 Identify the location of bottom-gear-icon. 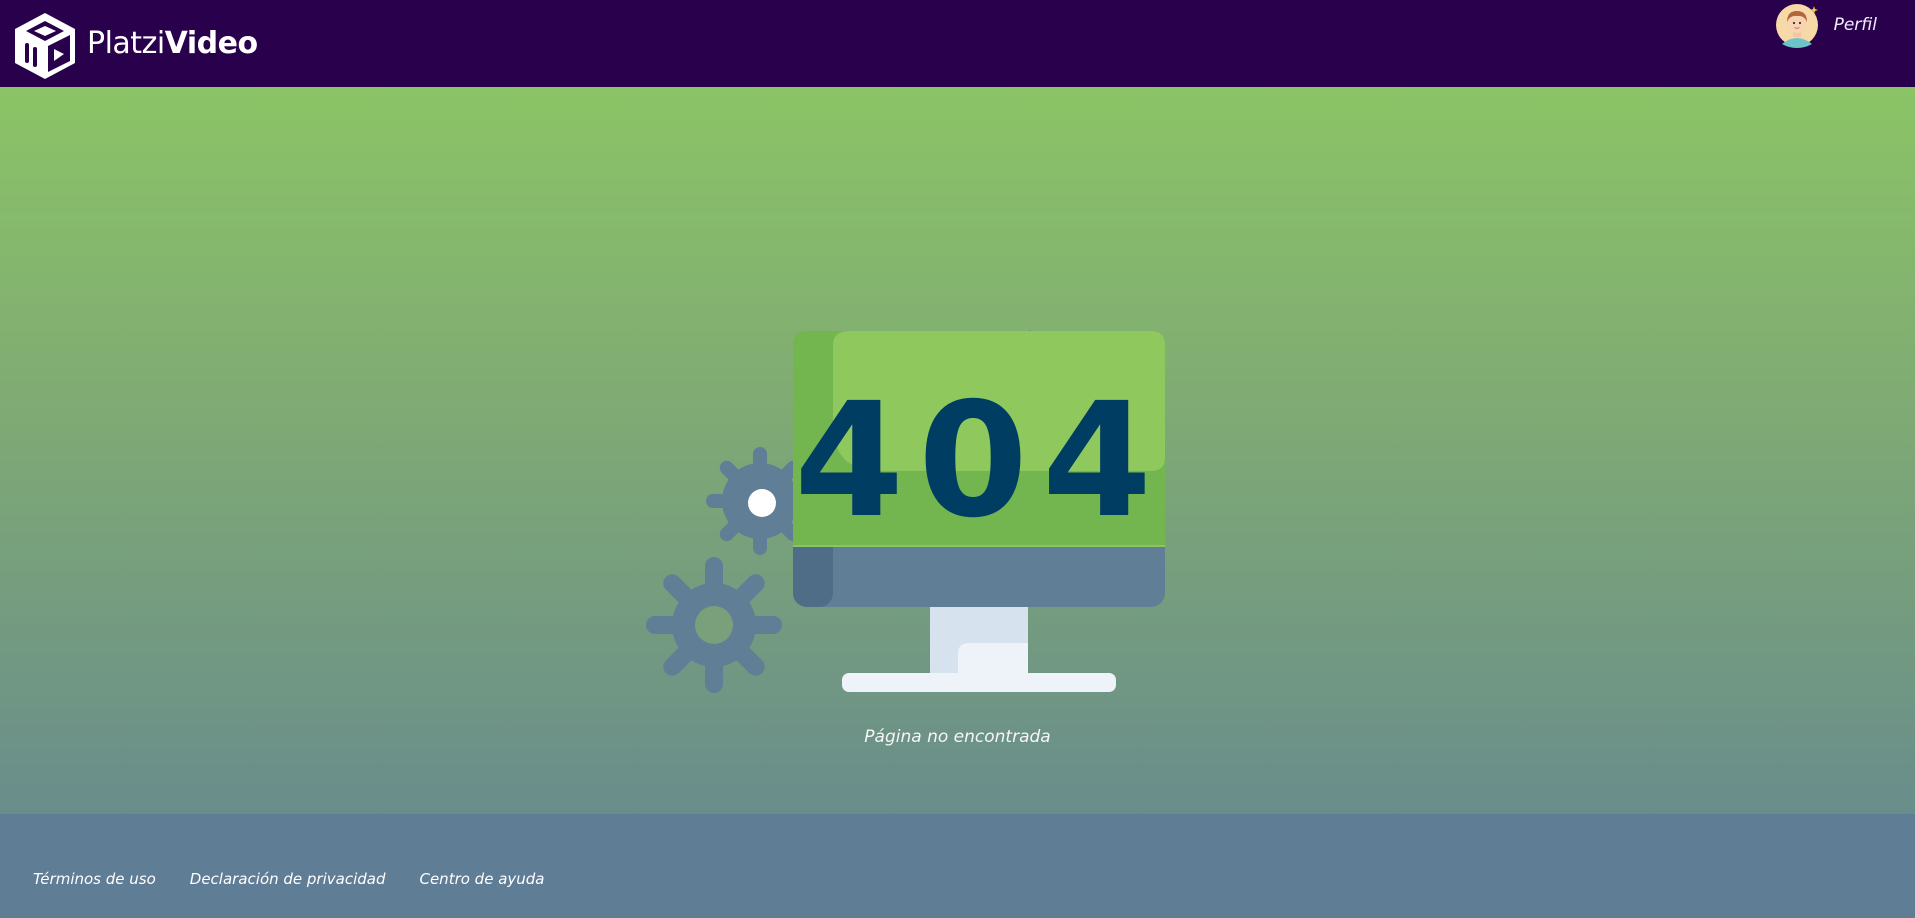
(714, 625).